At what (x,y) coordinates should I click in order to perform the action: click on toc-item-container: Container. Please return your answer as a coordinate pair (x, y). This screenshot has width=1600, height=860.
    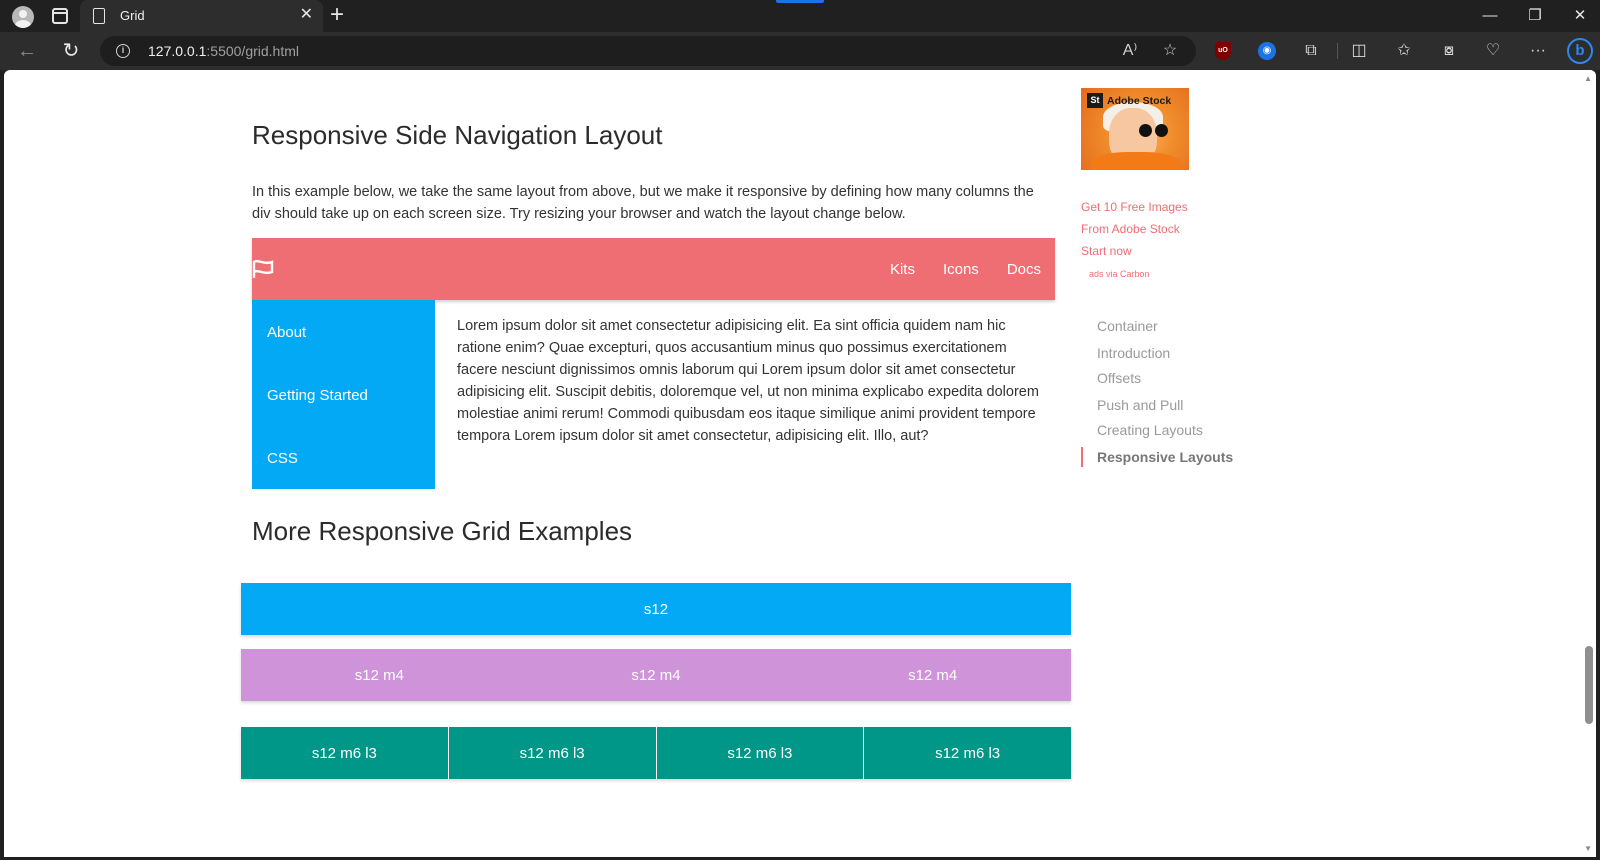
    Looking at the image, I should click on (1127, 326).